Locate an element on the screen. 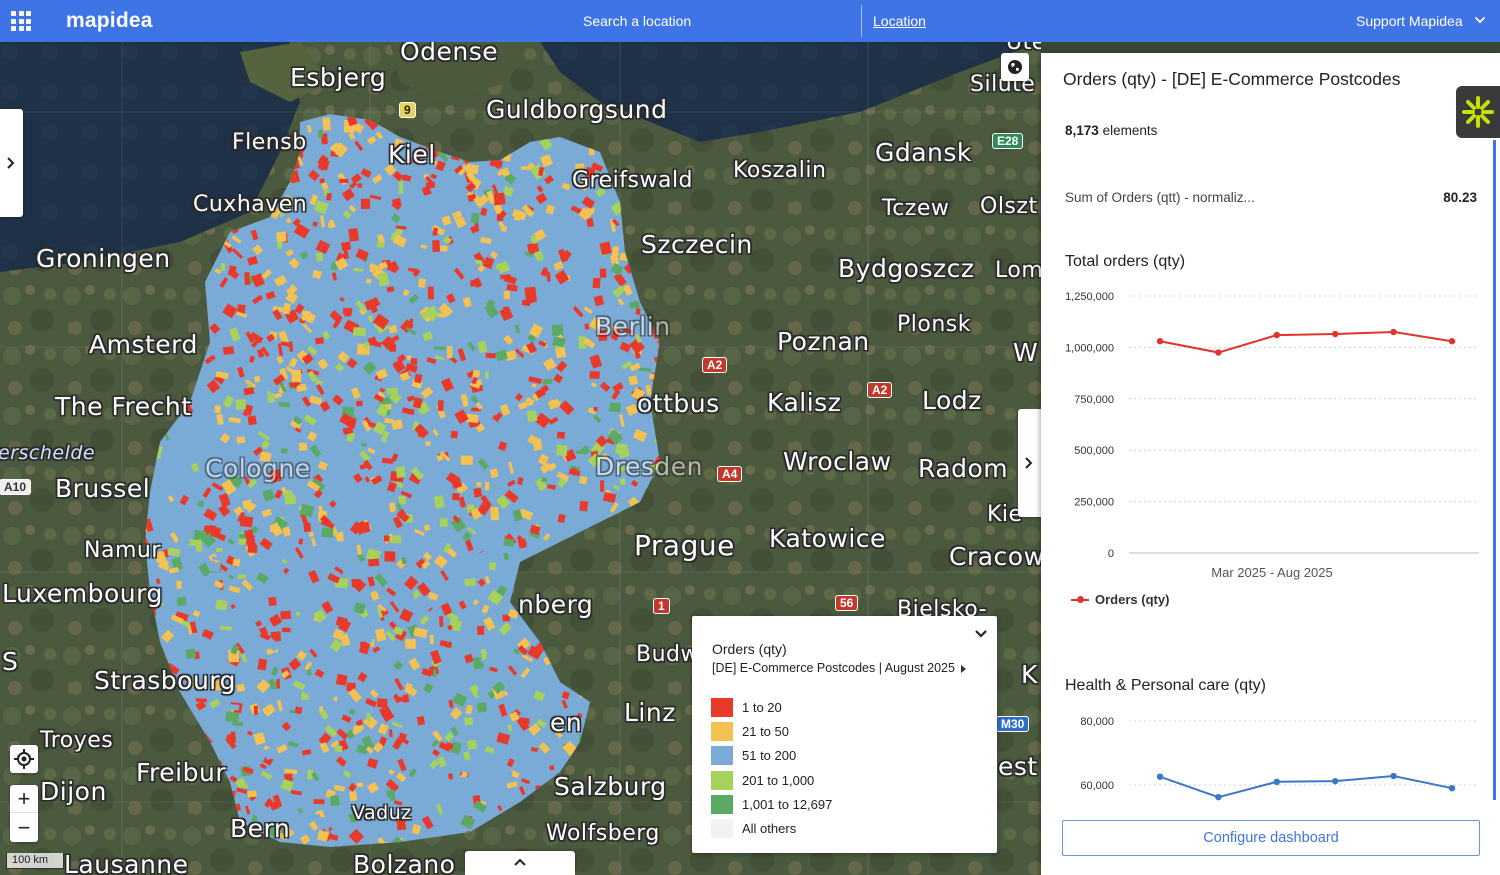  map-label-warsaw: W is located at coordinates (1026, 352).